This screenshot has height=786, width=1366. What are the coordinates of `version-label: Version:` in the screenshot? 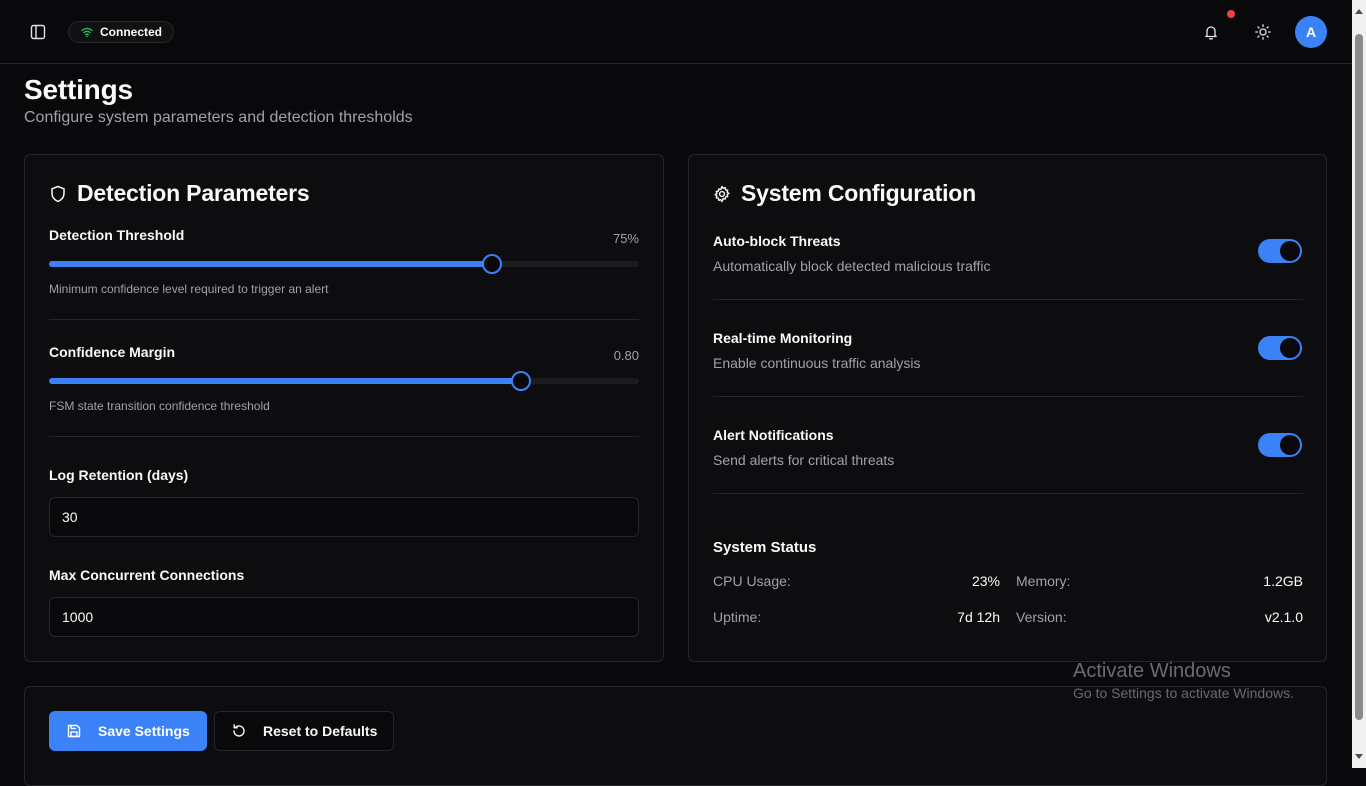 It's located at (1041, 617).